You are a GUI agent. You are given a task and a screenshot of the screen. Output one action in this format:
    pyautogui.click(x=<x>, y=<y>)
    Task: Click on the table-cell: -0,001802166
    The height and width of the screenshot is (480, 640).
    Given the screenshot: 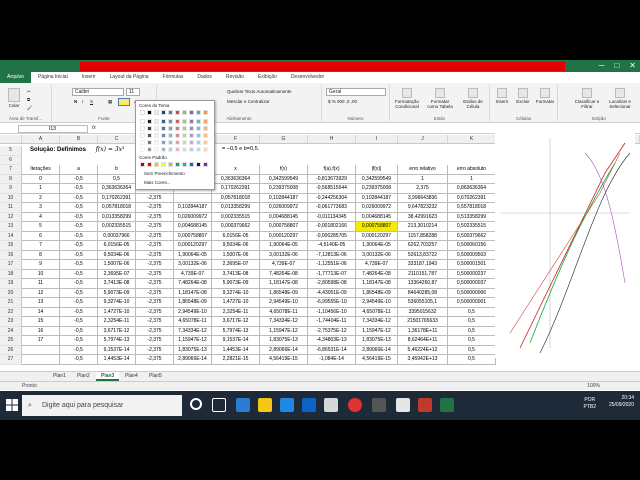 What is the action you would take?
    pyautogui.click(x=332, y=227)
    